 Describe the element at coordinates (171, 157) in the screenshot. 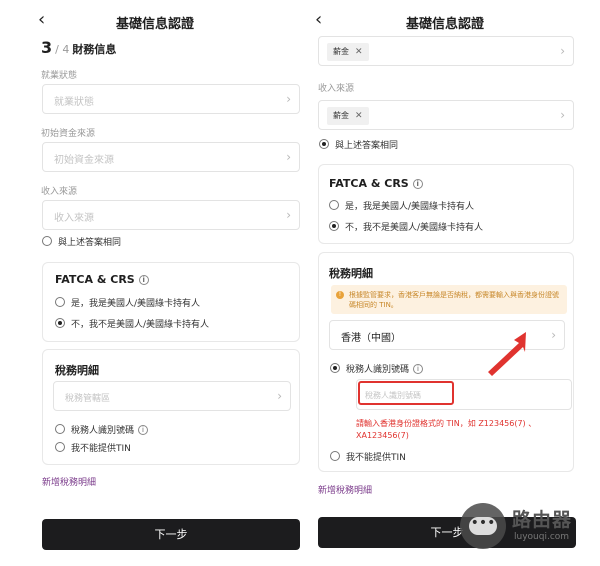

I see `initial-funds-select: 初始資金來源 ›` at that location.